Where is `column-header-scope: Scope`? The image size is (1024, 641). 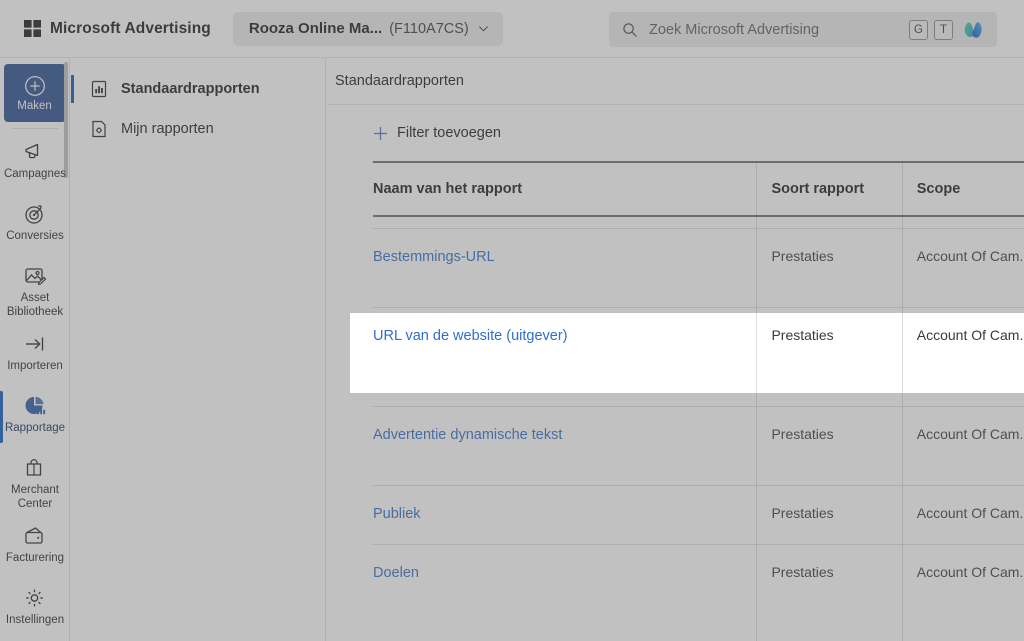
column-header-scope: Scope is located at coordinates (962, 189).